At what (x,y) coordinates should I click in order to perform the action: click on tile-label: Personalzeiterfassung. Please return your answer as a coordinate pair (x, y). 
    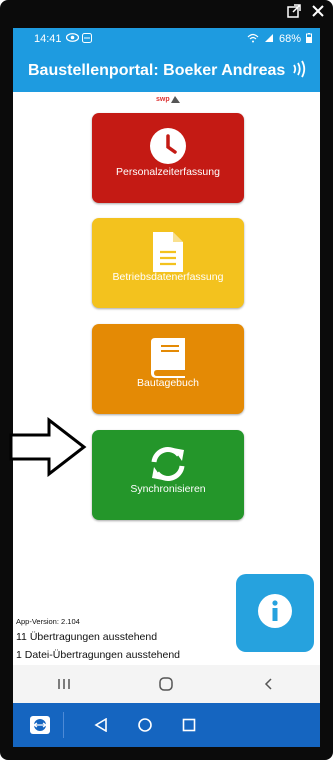
    Looking at the image, I should click on (168, 172).